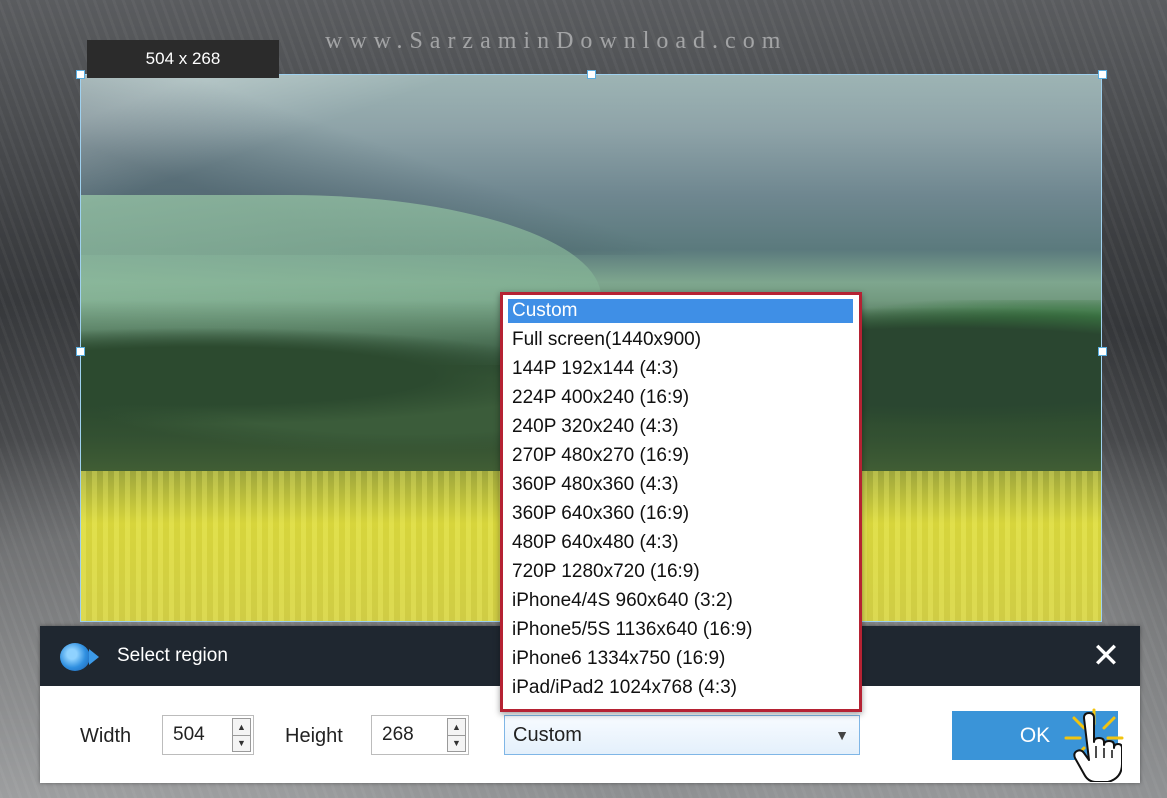 This screenshot has width=1167, height=798. Describe the element at coordinates (680, 601) in the screenshot. I see `dropdown-option: iPhone4/4S 960x640 (3:2)` at that location.